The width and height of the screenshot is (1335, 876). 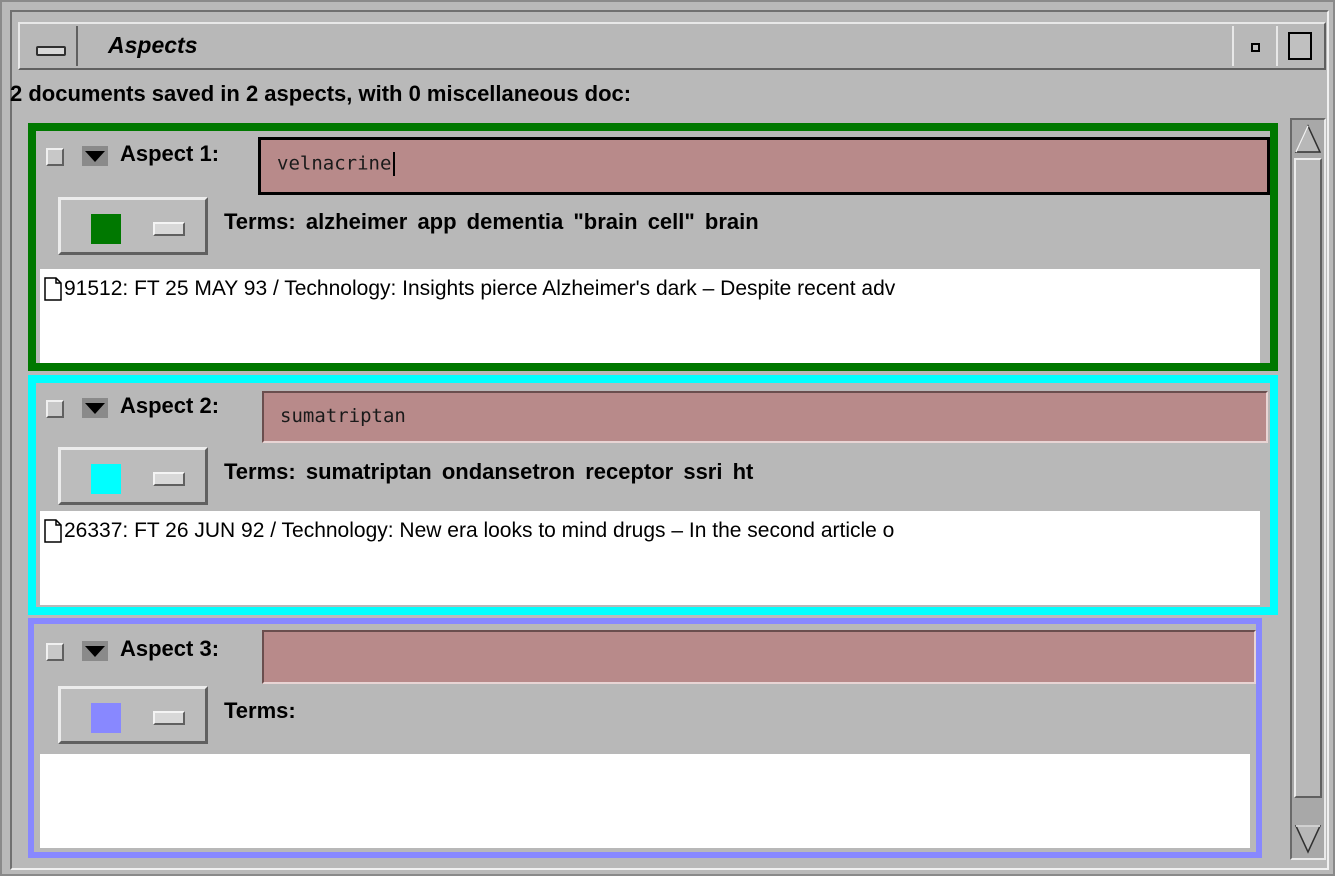 What do you see at coordinates (106, 718) in the screenshot?
I see `aspect-3-color-swatch` at bounding box center [106, 718].